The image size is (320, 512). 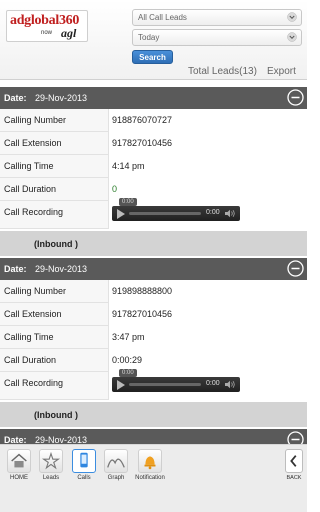 What do you see at coordinates (19, 461) in the screenshot?
I see `home-icon` at bounding box center [19, 461].